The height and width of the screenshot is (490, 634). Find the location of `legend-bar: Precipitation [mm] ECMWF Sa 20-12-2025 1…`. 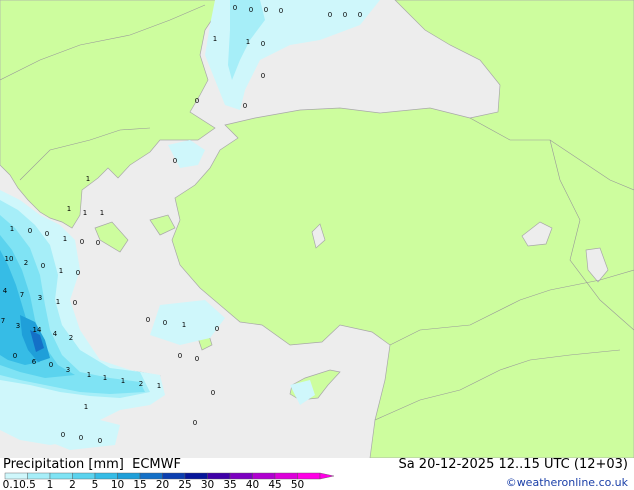

legend-bar: Precipitation [mm] ECMWF Sa 20-12-2025 1… is located at coordinates (317, 473).